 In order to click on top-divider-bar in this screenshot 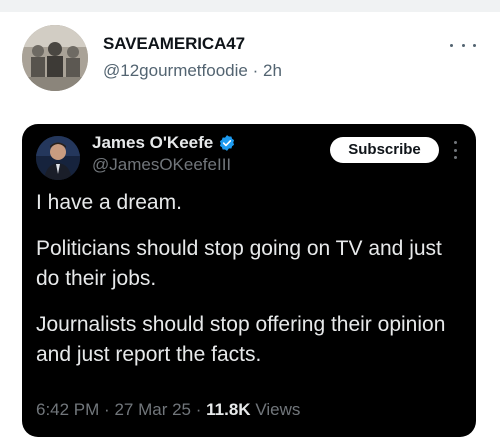, I will do `click(250, 6)`.